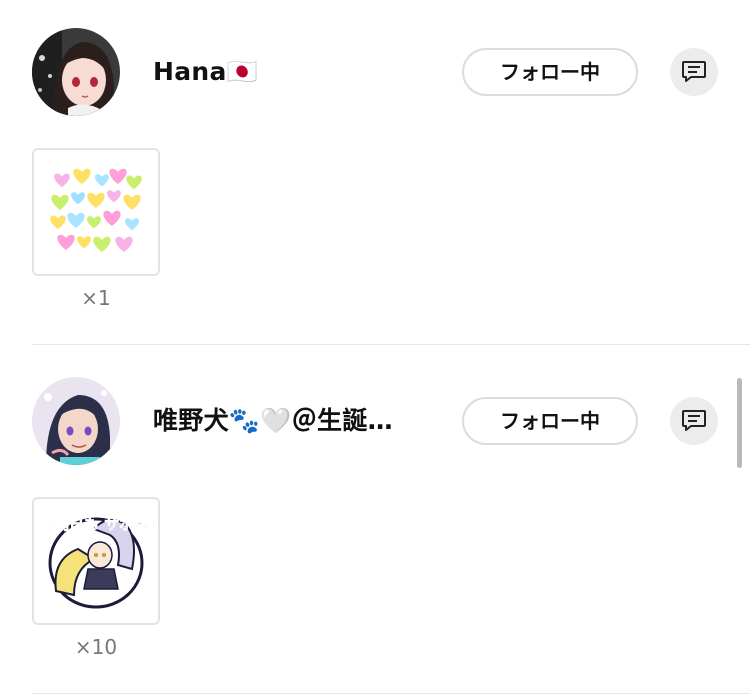 Image resolution: width=750 pixels, height=700 pixels. What do you see at coordinates (298, 72) in the screenshot?
I see `user-name: Hana🇯🇵` at bounding box center [298, 72].